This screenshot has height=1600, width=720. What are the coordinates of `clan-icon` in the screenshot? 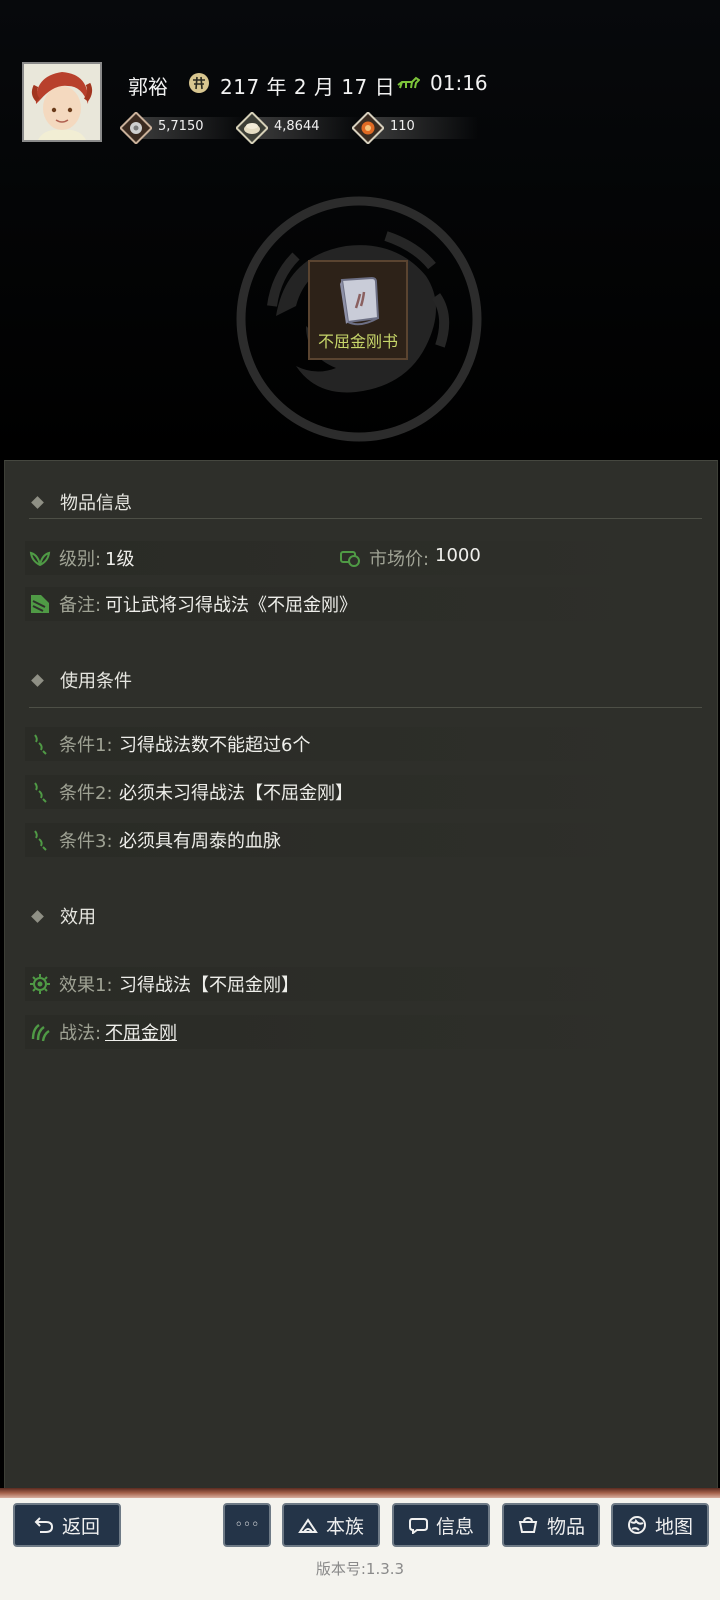 It's located at (308, 1525).